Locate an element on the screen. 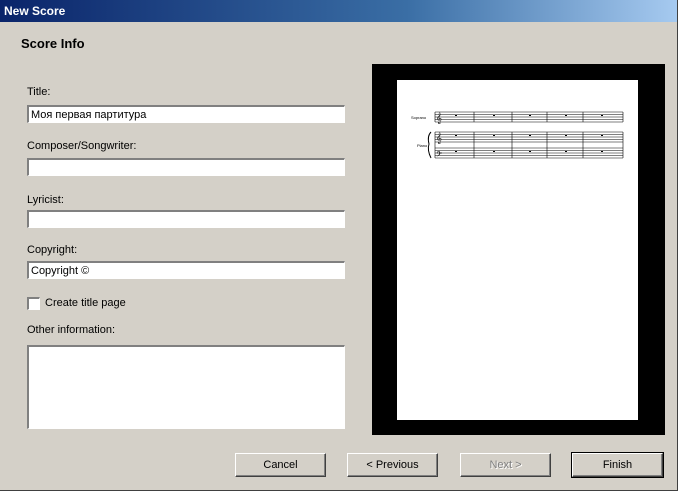  rests is located at coordinates (529, 133).